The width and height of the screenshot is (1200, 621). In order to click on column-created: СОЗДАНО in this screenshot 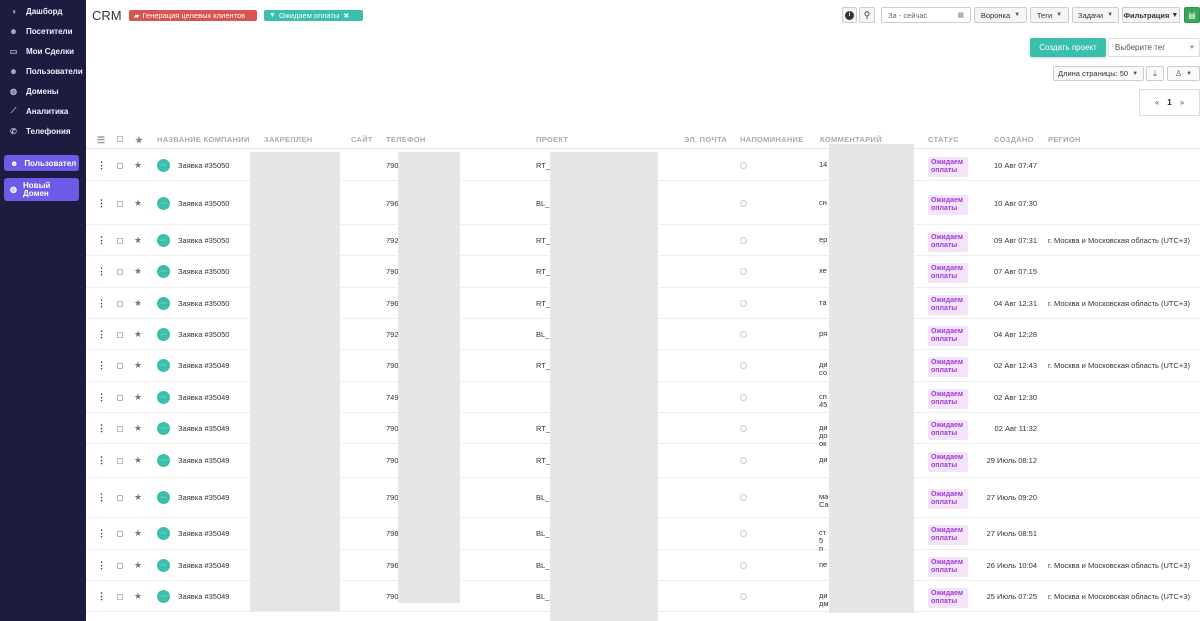, I will do `click(1014, 139)`.